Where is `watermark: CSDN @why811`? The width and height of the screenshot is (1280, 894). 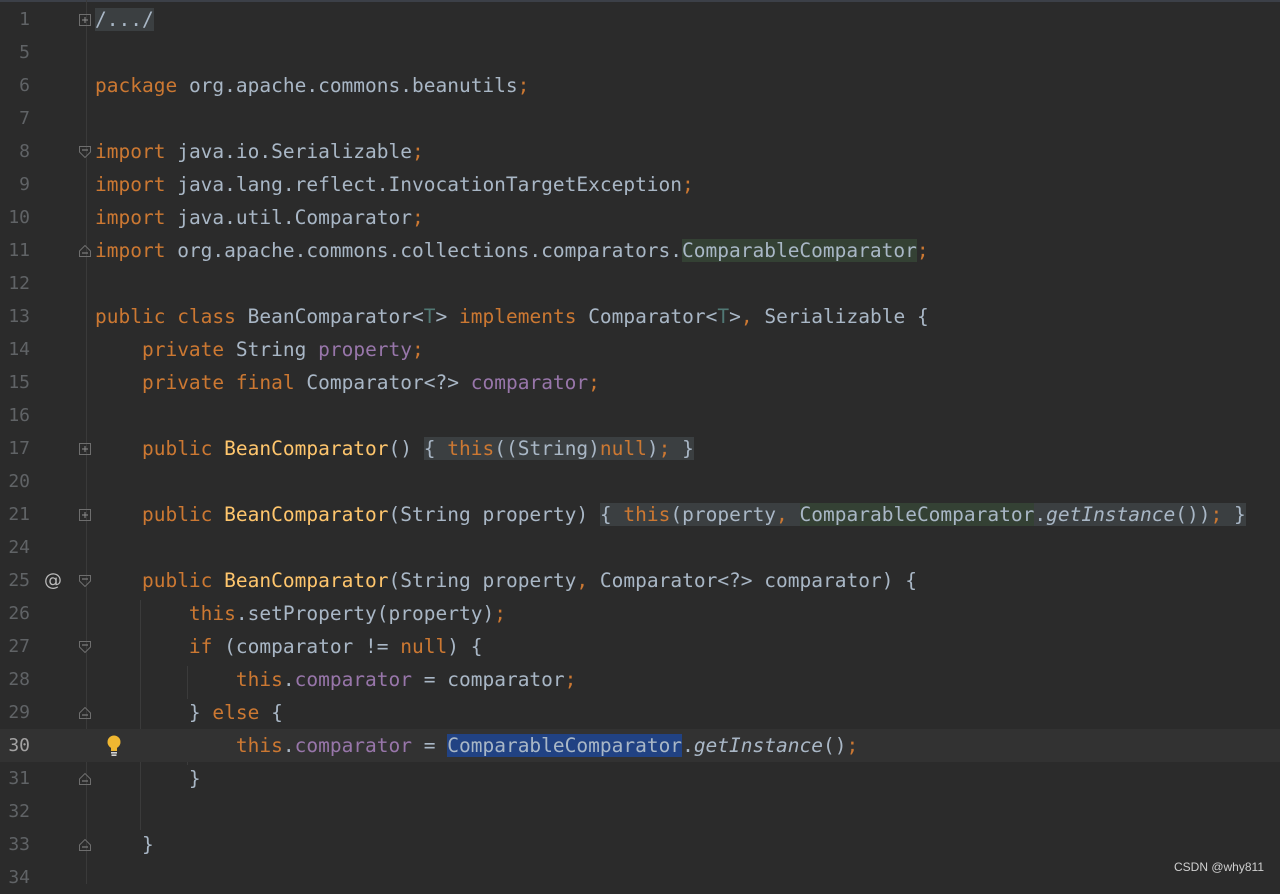 watermark: CSDN @why811 is located at coordinates (1219, 867).